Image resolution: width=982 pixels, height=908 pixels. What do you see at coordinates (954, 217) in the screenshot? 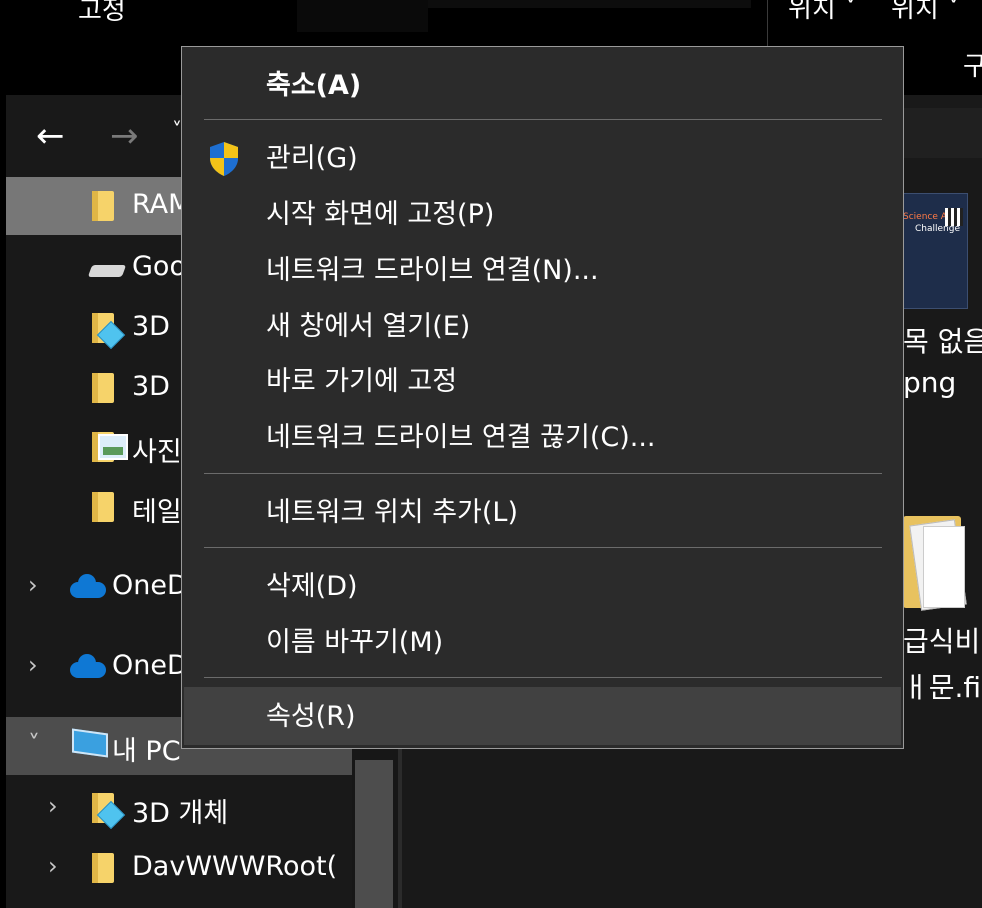
I see `qr-code-icon` at bounding box center [954, 217].